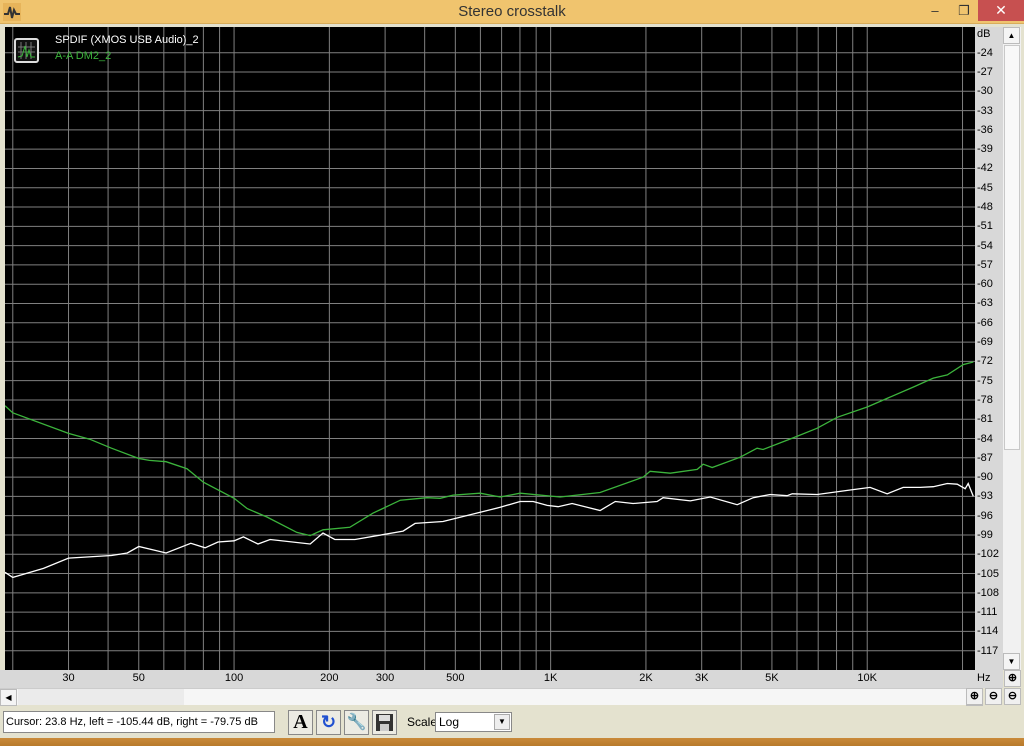  I want to click on legend-series-2: A-A DM2_2, so click(83, 56).